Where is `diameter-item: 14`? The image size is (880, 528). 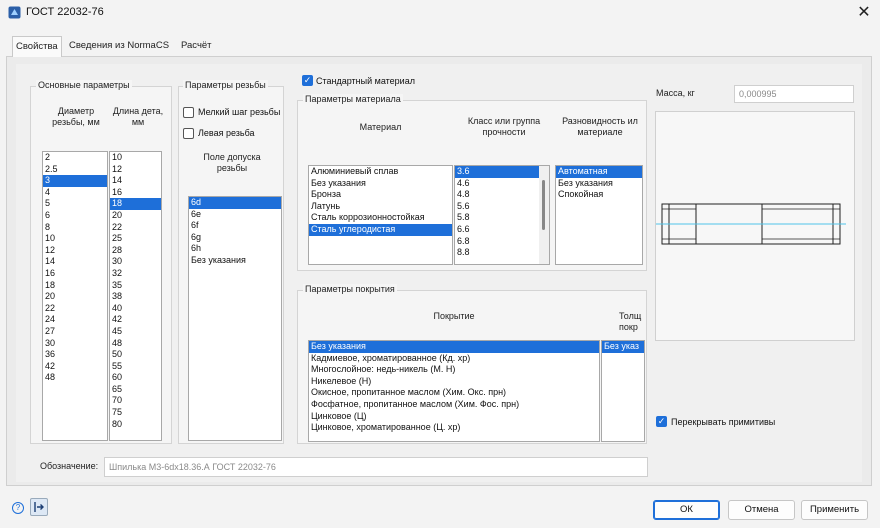 diameter-item: 14 is located at coordinates (75, 262).